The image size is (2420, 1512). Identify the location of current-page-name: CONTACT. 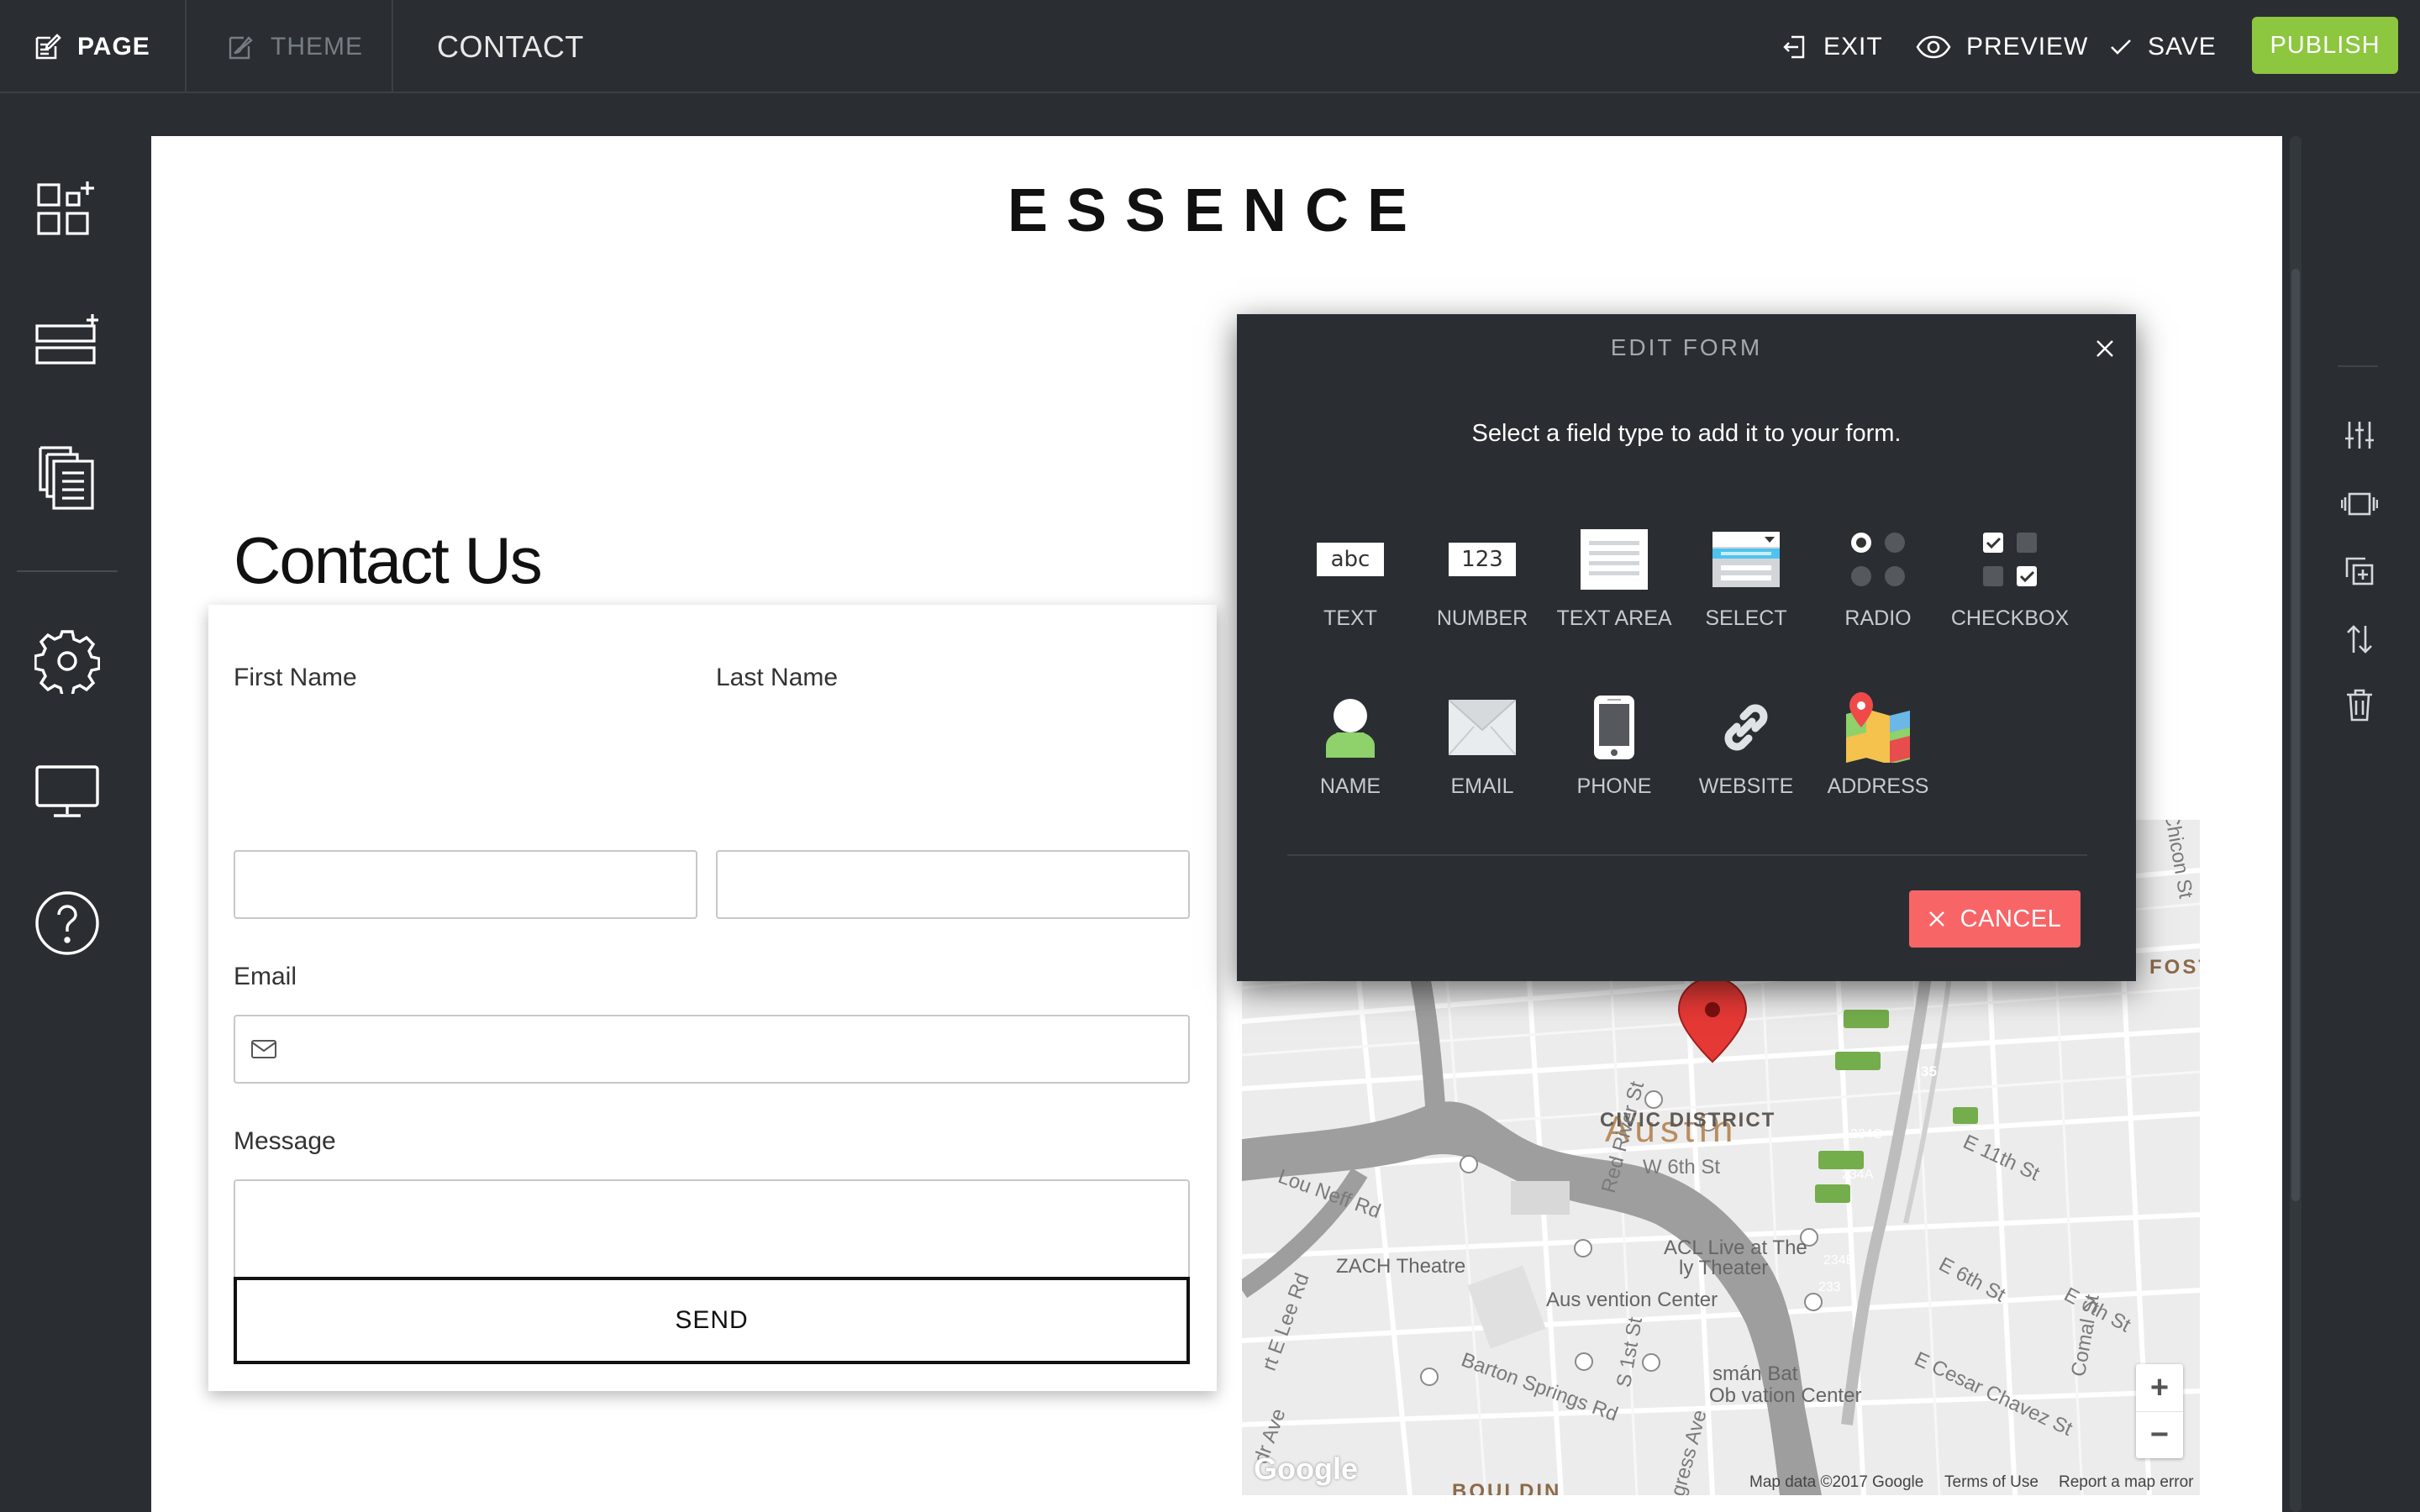
(511, 46).